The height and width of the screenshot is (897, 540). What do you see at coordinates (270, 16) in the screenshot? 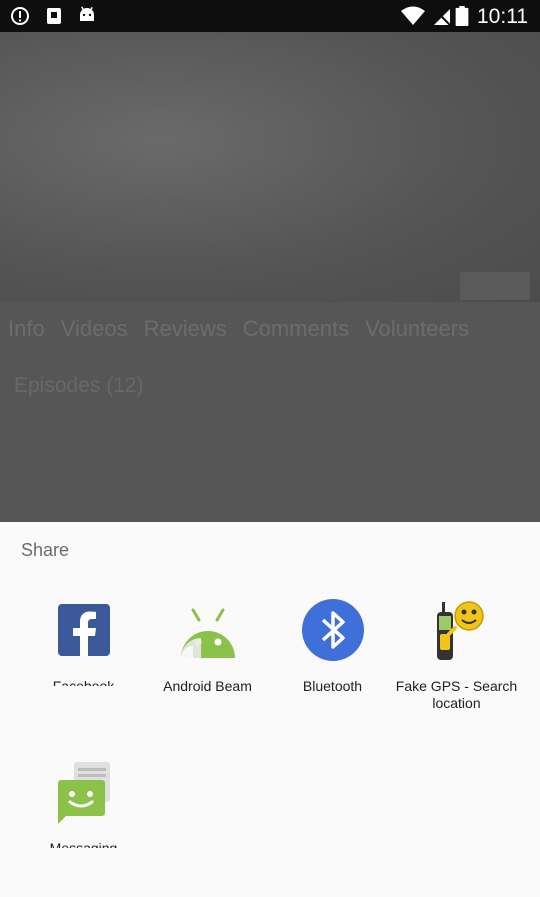
I see `status-bar: 10:11` at bounding box center [270, 16].